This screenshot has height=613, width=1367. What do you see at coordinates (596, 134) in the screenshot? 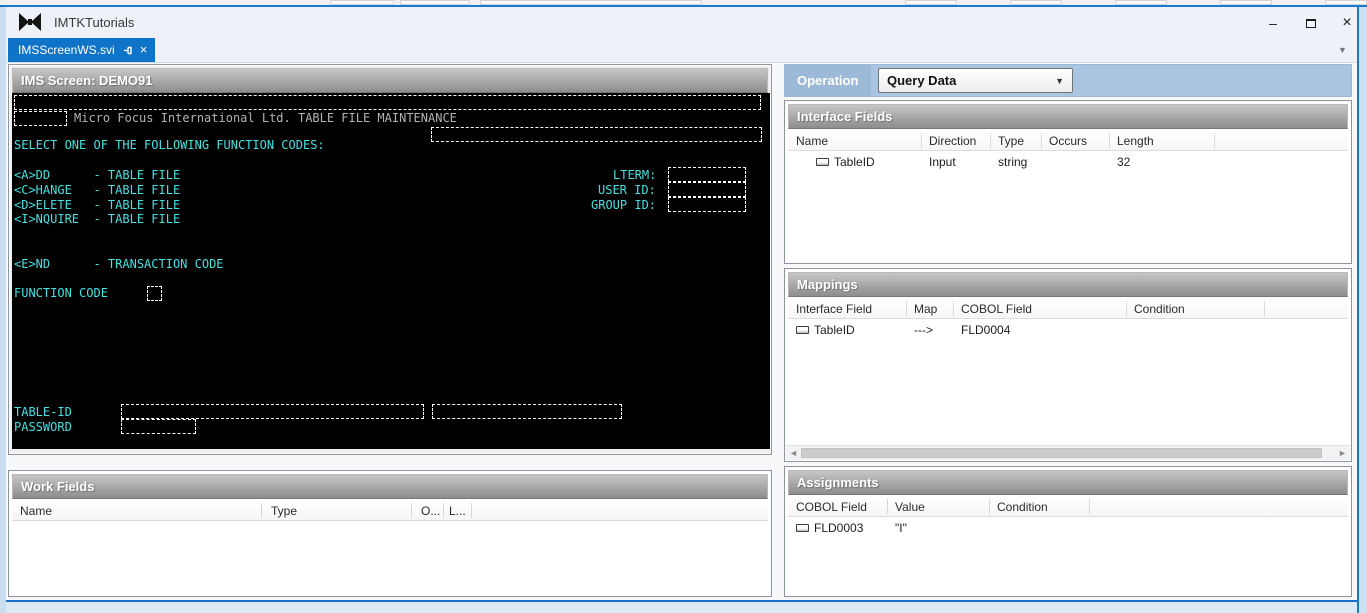
I see `terminal-field-message` at bounding box center [596, 134].